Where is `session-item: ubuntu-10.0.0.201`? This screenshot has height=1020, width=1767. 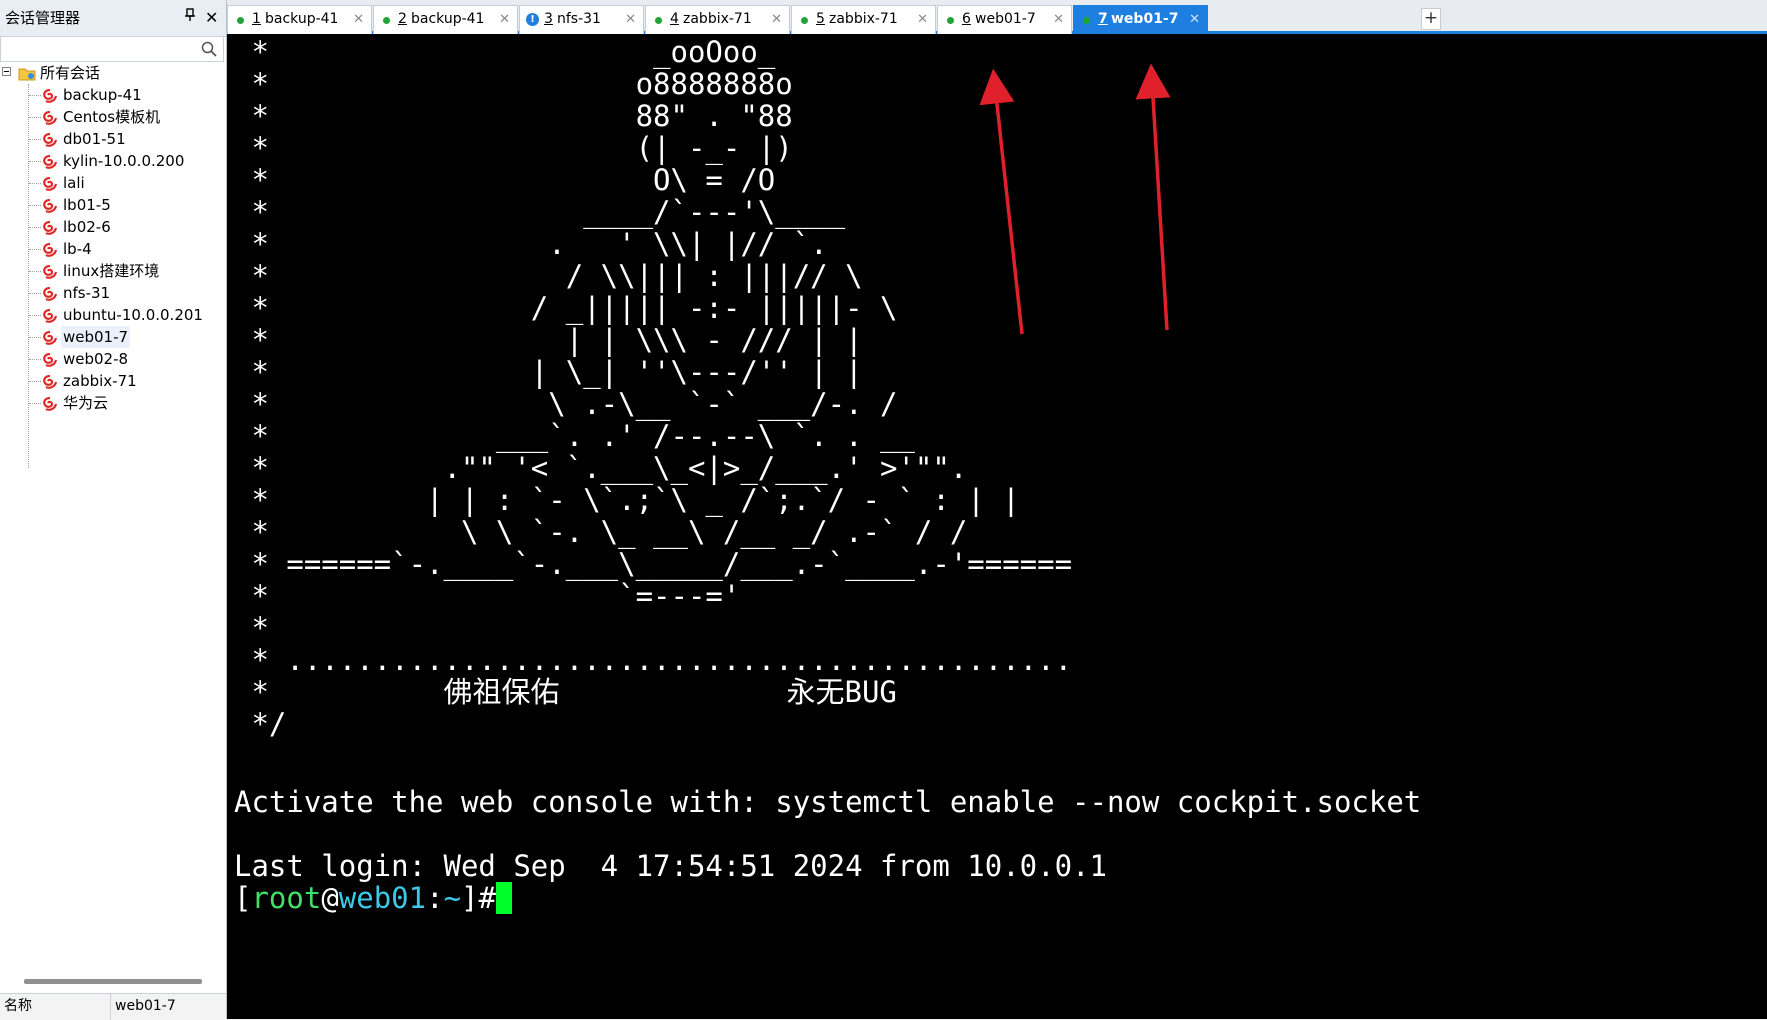
session-item: ubuntu-10.0.0.201 is located at coordinates (113, 315).